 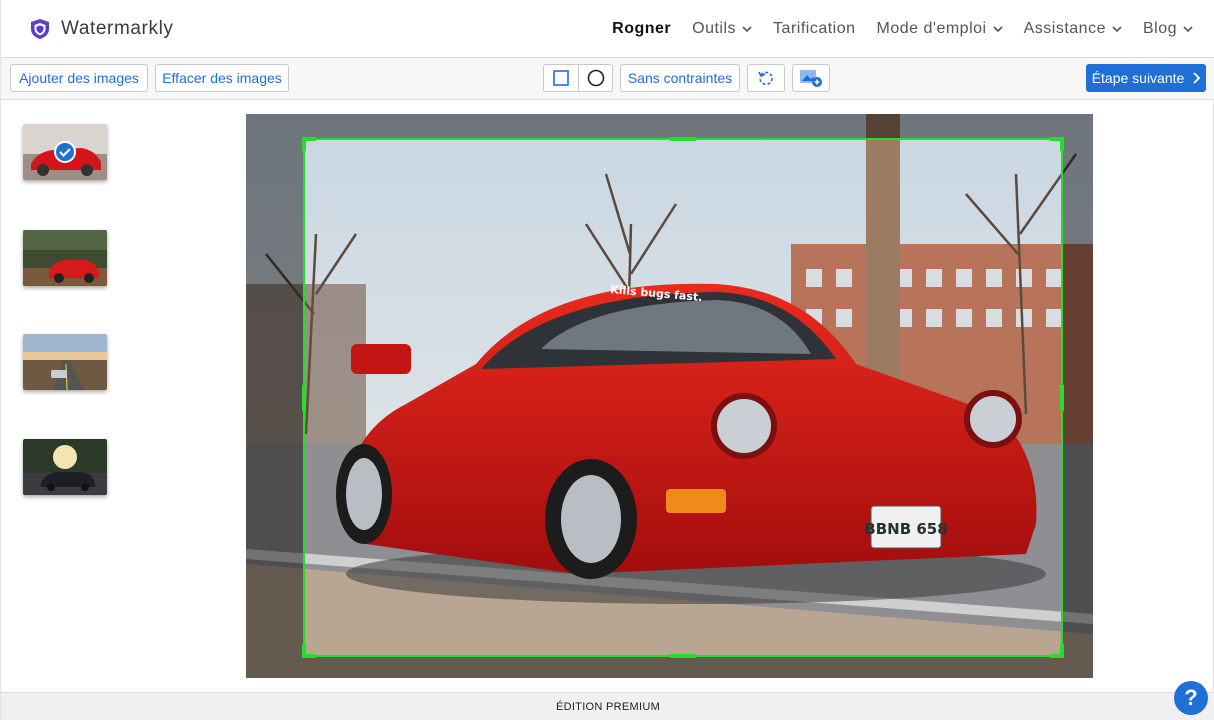 I want to click on add-images-button: Ajouter des images, so click(x=79, y=78).